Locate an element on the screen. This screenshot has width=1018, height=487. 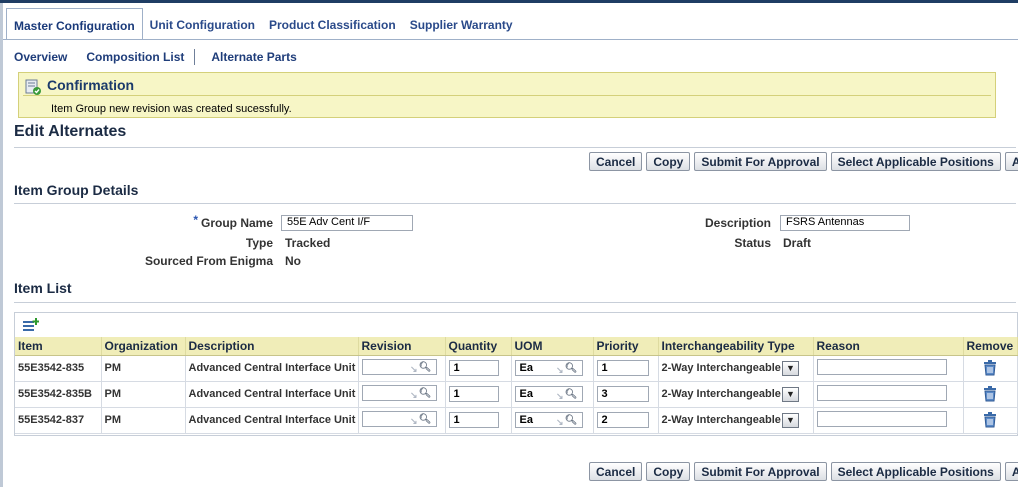
group-name-field: 55E Adv Cent I/F is located at coordinates (347, 223).